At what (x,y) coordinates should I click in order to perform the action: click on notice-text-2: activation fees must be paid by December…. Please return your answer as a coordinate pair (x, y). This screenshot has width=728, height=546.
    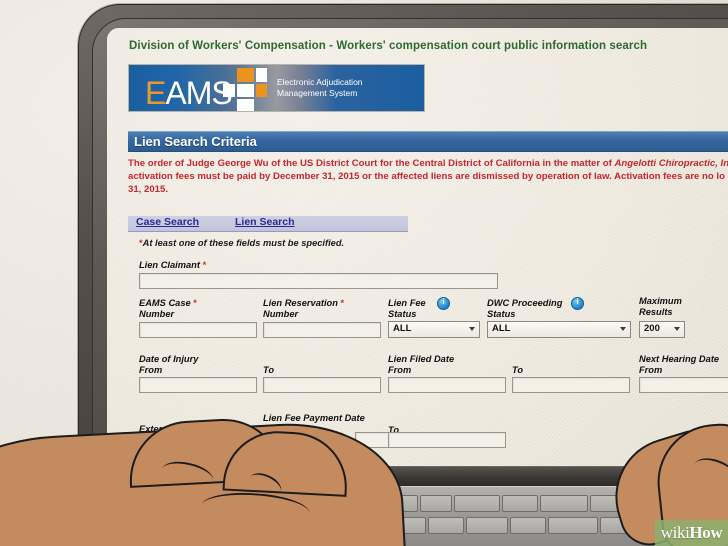
    Looking at the image, I should click on (426, 176).